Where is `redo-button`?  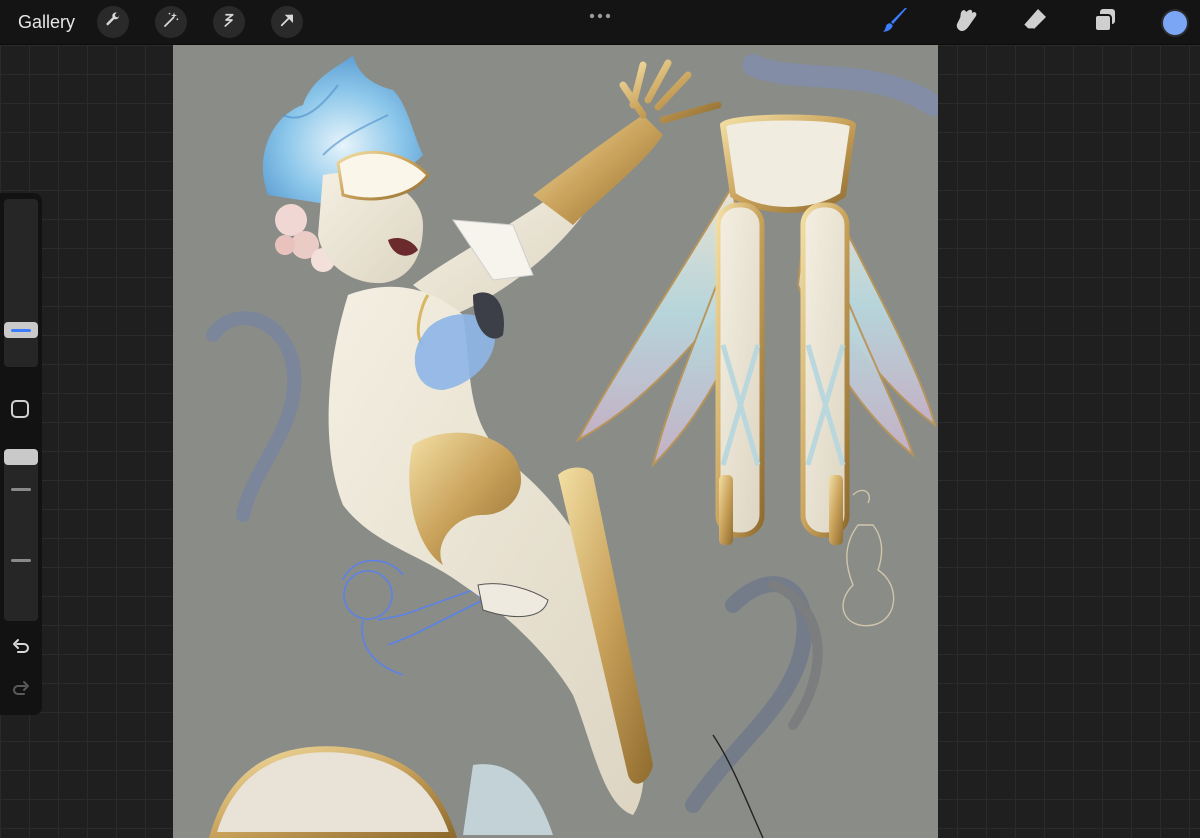
redo-button is located at coordinates (21, 689).